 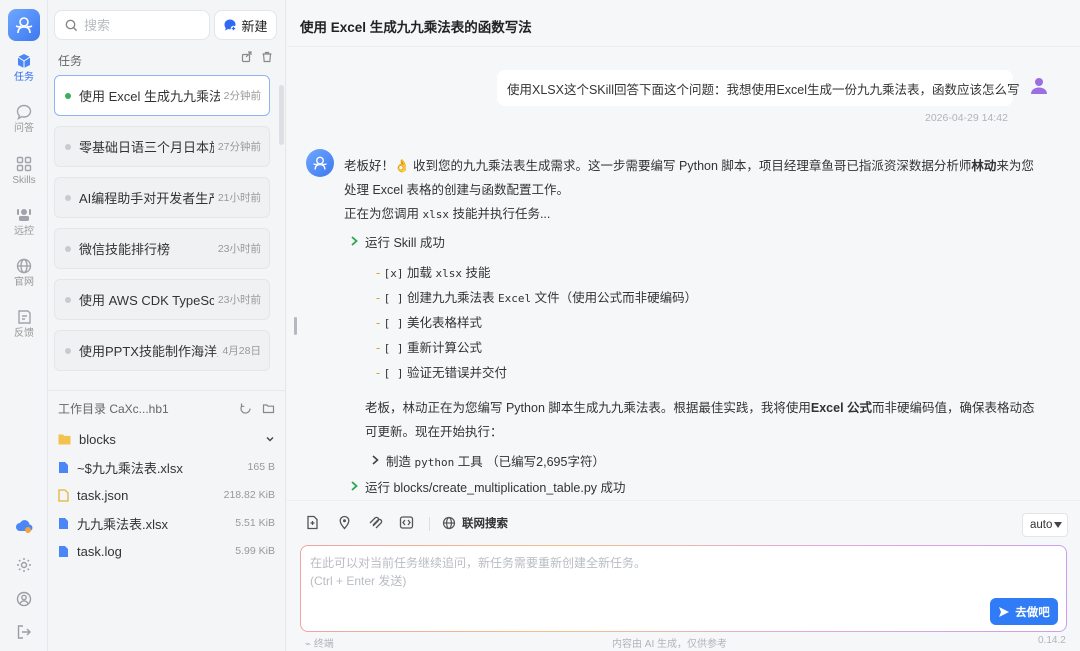 What do you see at coordinates (697, 460) in the screenshot?
I see `tool-build-toggle: 制造 python 工具 （已编写2,695字符）` at bounding box center [697, 460].